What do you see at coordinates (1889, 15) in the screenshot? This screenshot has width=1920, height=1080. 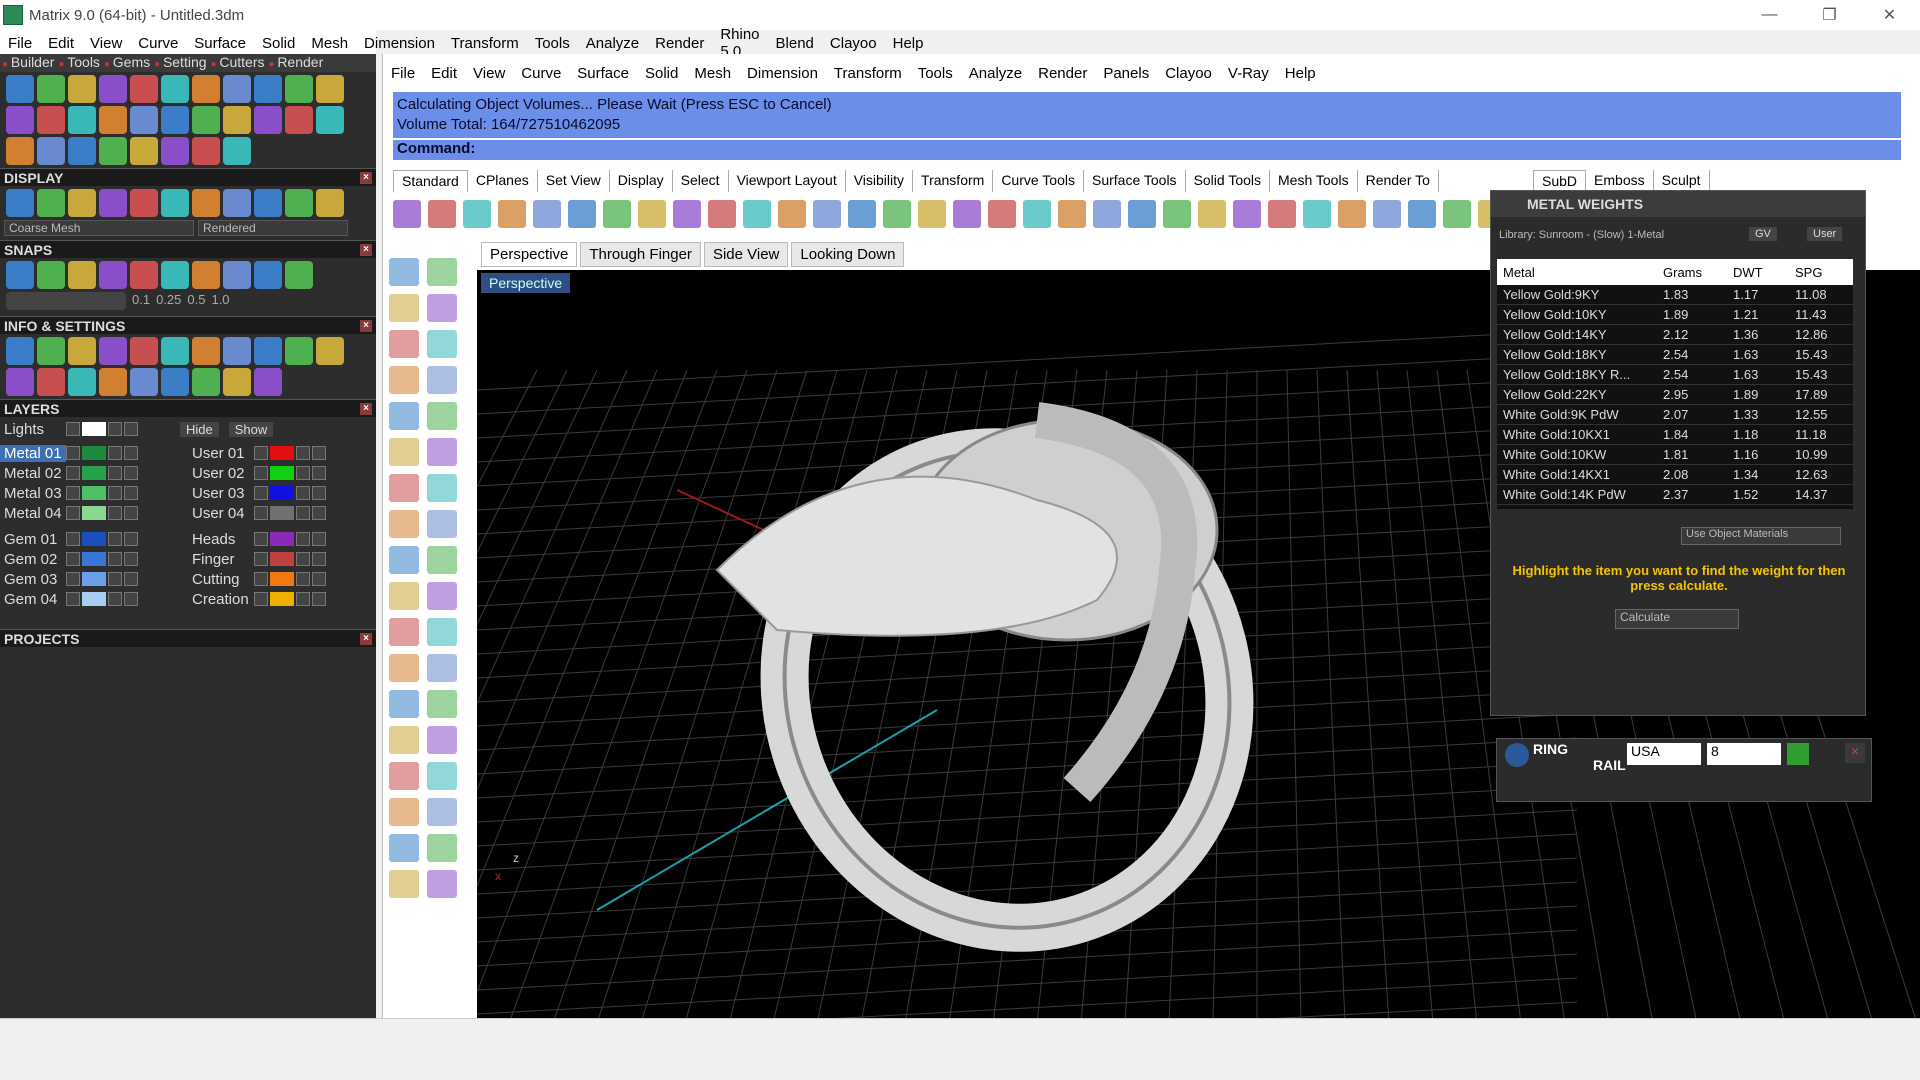 I see `close-button: ✕` at bounding box center [1889, 15].